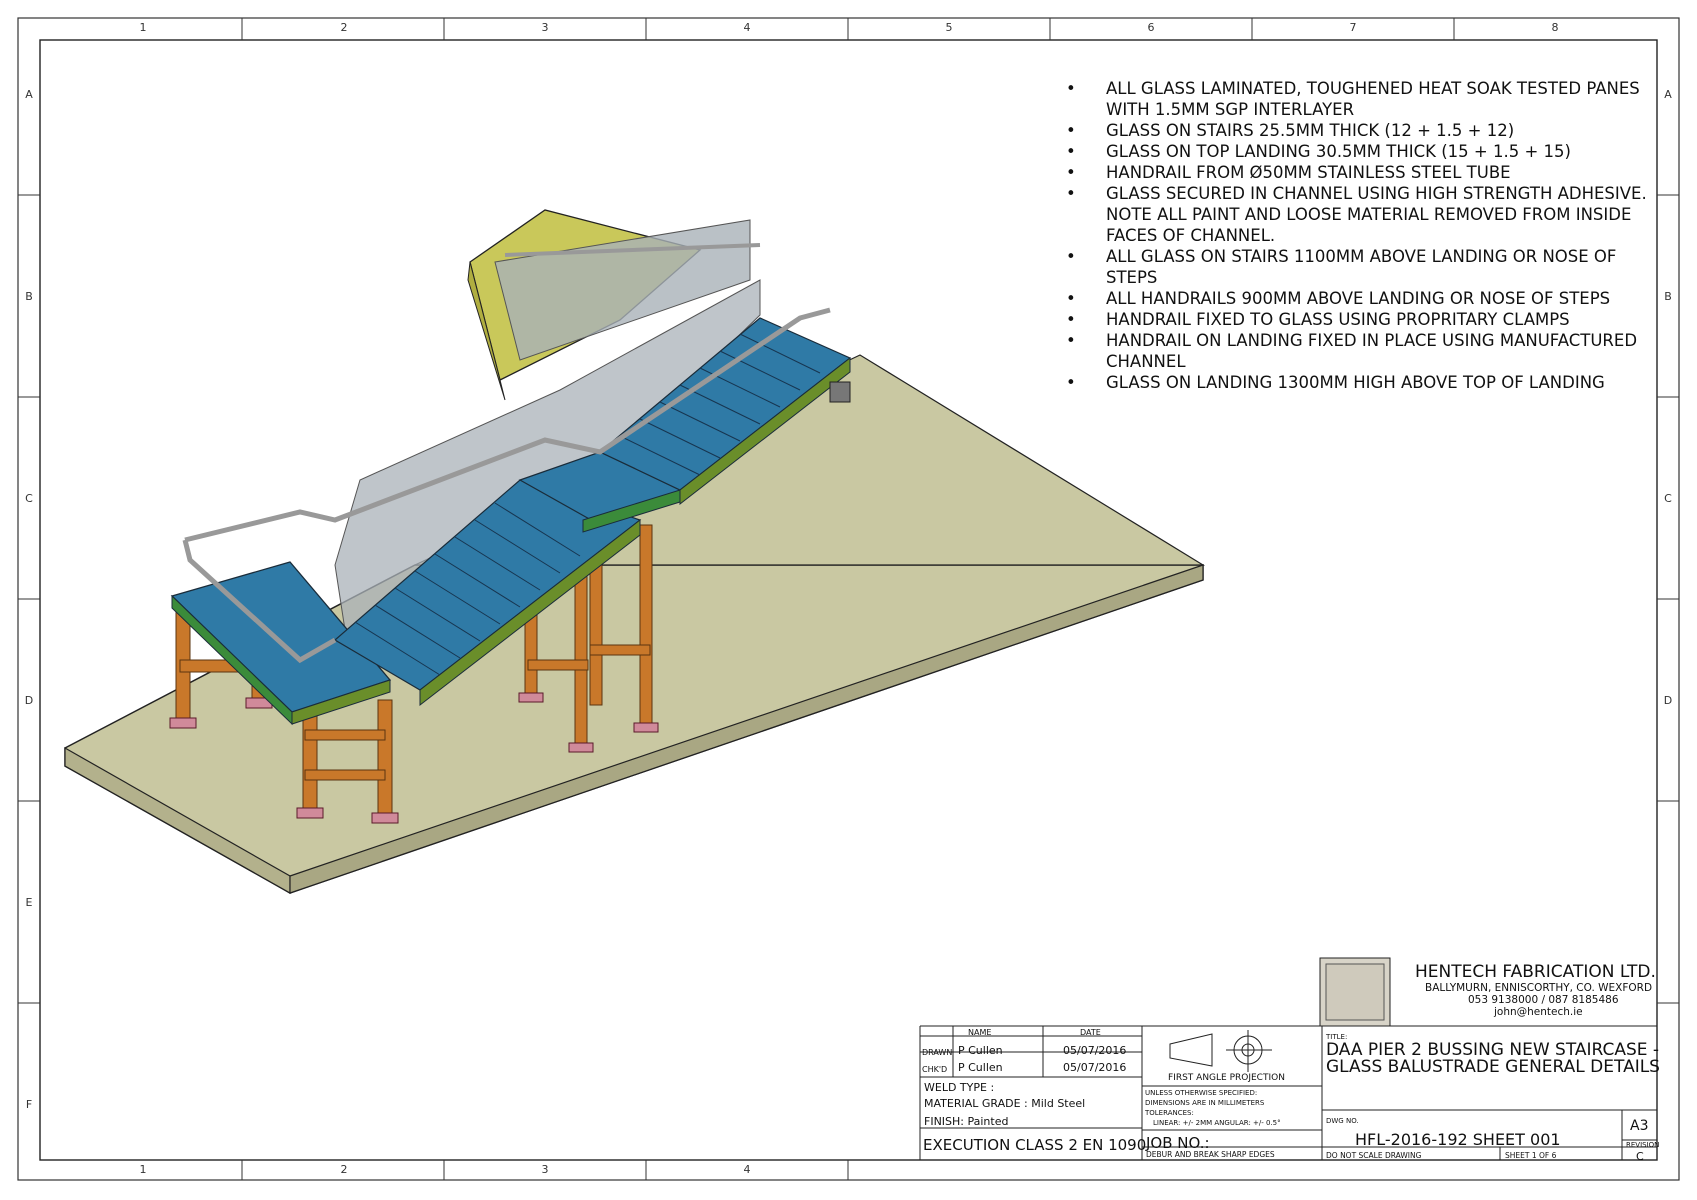 The width and height of the screenshot is (1697, 1200). I want to click on material-grade: MATERIAL GRADE : Mild Steel, so click(1005, 1103).